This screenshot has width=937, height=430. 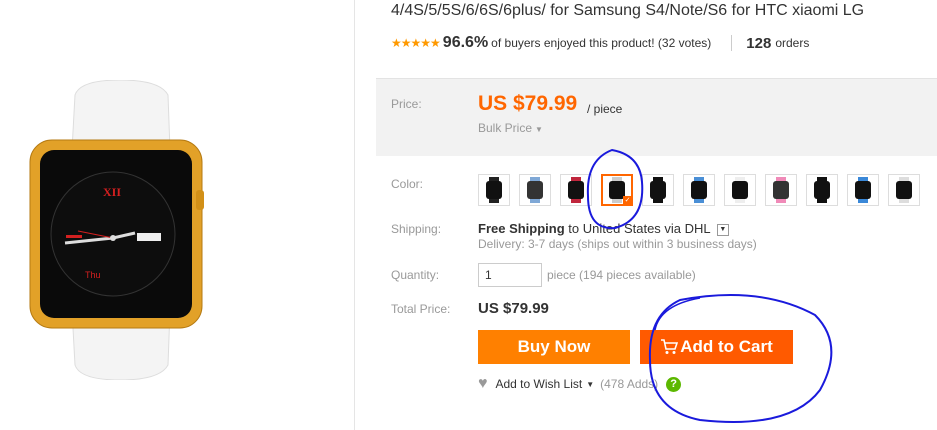 What do you see at coordinates (513, 308) in the screenshot?
I see `total-price-value: US $79.99` at bounding box center [513, 308].